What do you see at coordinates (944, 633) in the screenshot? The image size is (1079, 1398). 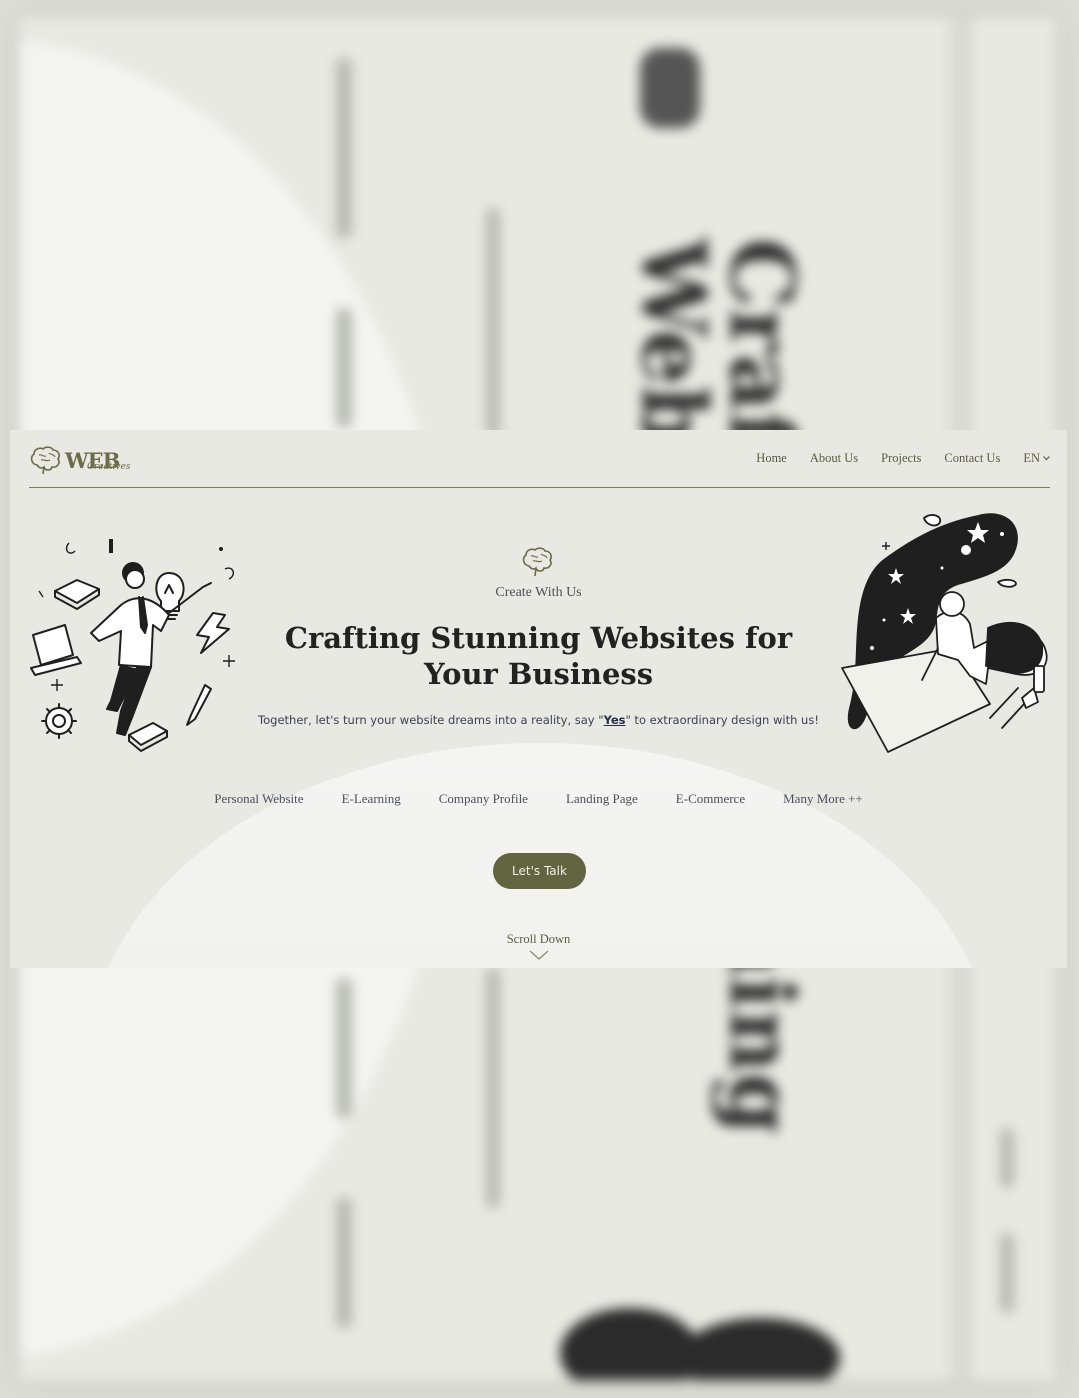 I see `woman-drawing-galaxy-illustration` at bounding box center [944, 633].